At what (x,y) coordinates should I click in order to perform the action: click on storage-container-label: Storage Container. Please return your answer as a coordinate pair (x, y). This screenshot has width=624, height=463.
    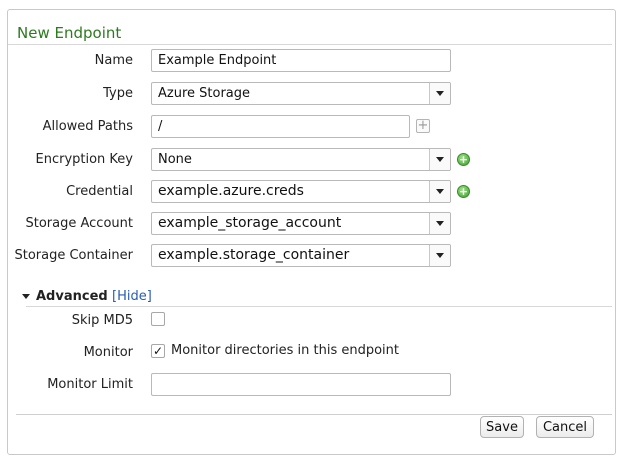
    Looking at the image, I should click on (73, 255).